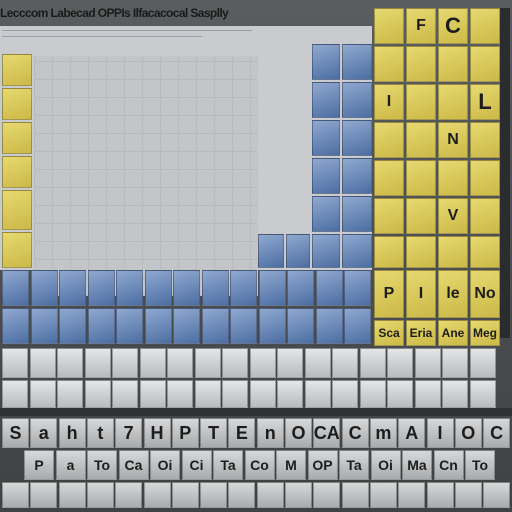  I want to click on element-cell: E, so click(242, 433).